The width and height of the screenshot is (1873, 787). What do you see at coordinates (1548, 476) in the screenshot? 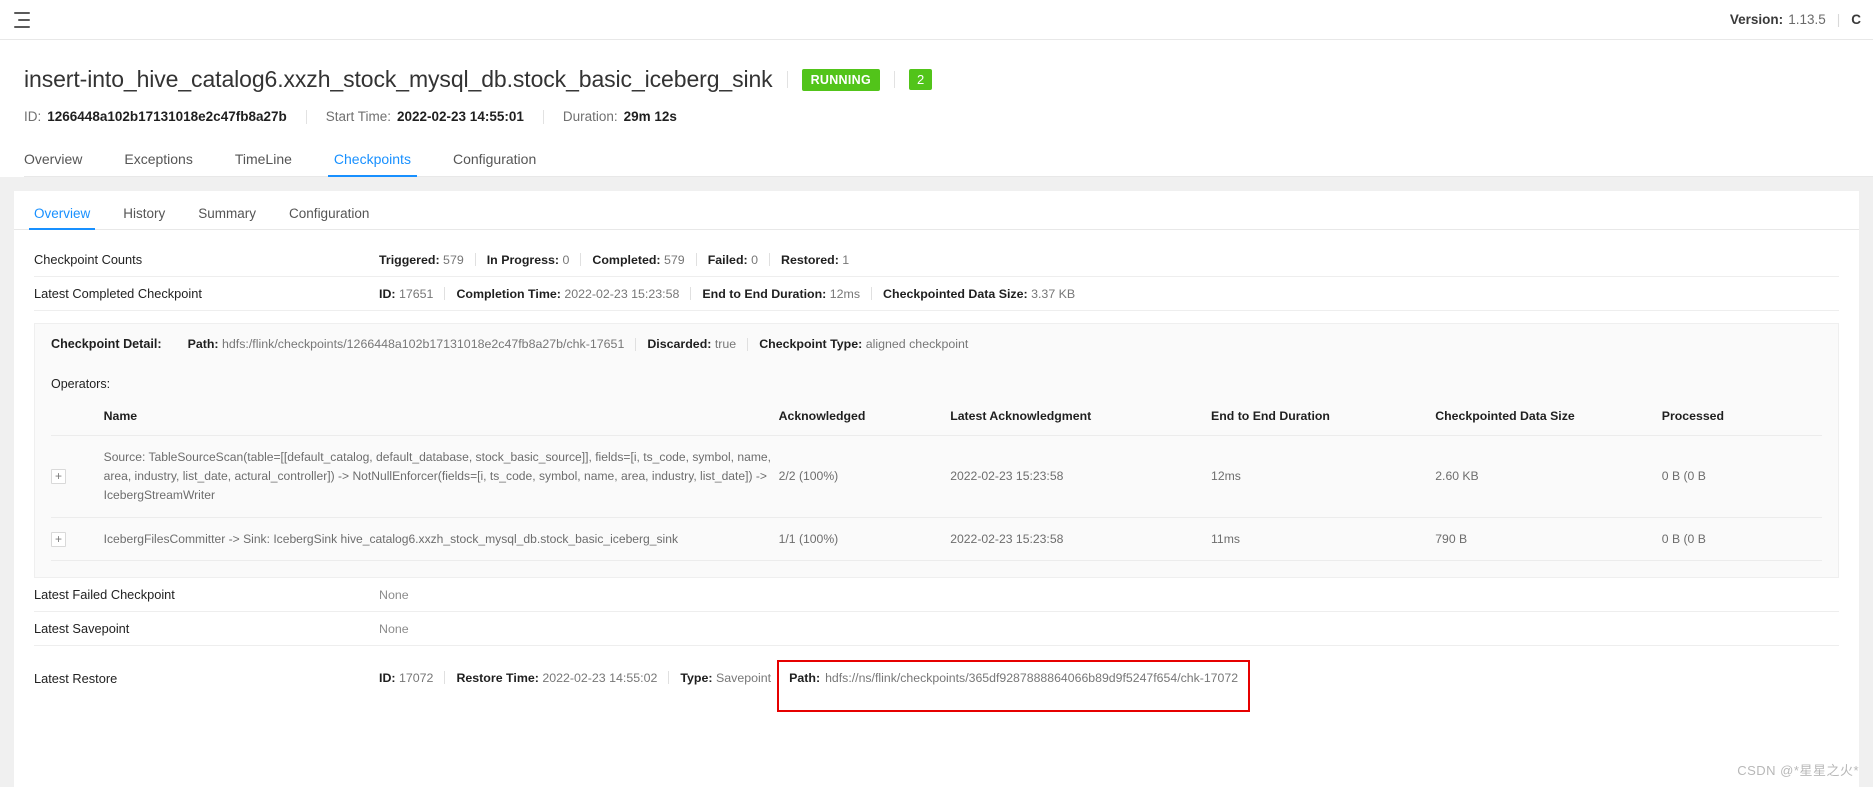
I see `operator-checkpointed-data-size: 2.60 KB` at bounding box center [1548, 476].